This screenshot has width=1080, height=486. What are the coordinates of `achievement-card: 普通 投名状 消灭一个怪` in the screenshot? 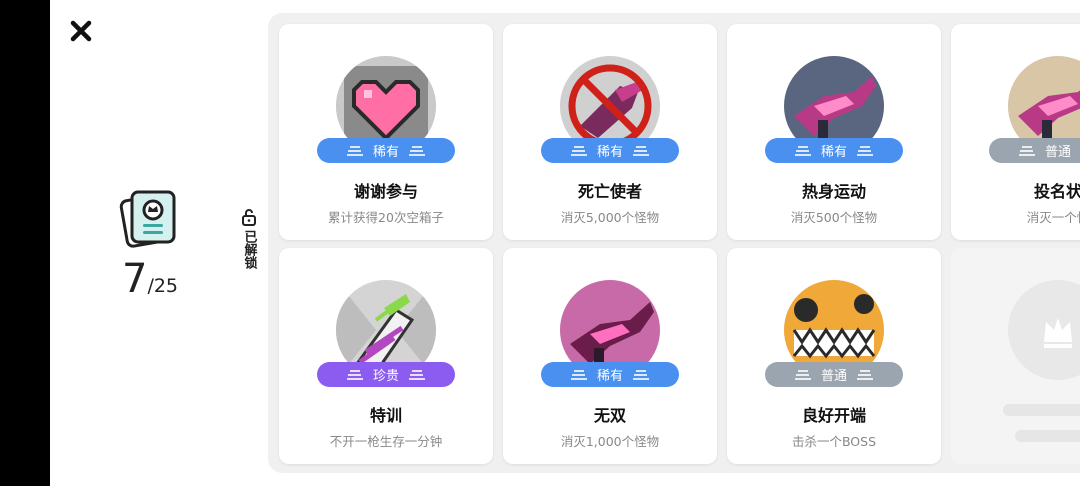 It's located at (1015, 132).